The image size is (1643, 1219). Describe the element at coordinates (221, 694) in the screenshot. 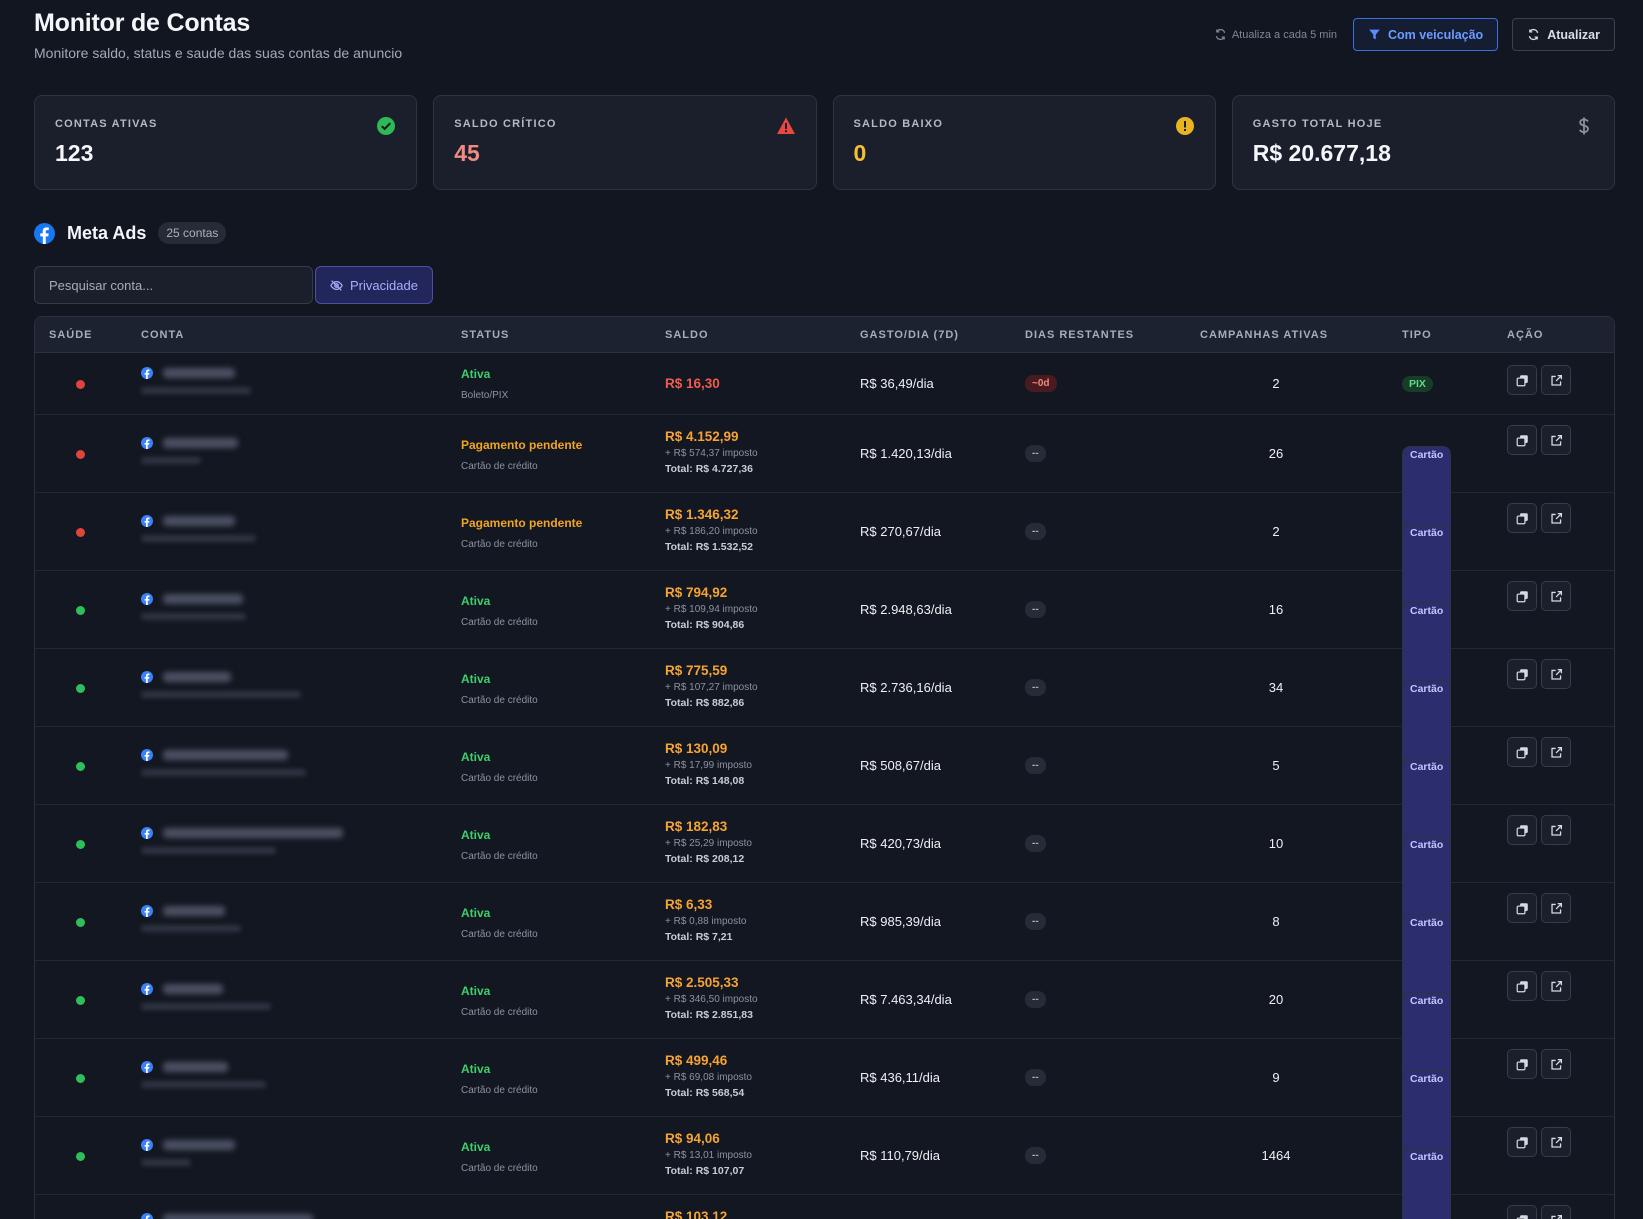

I see `account-id-redacted` at that location.